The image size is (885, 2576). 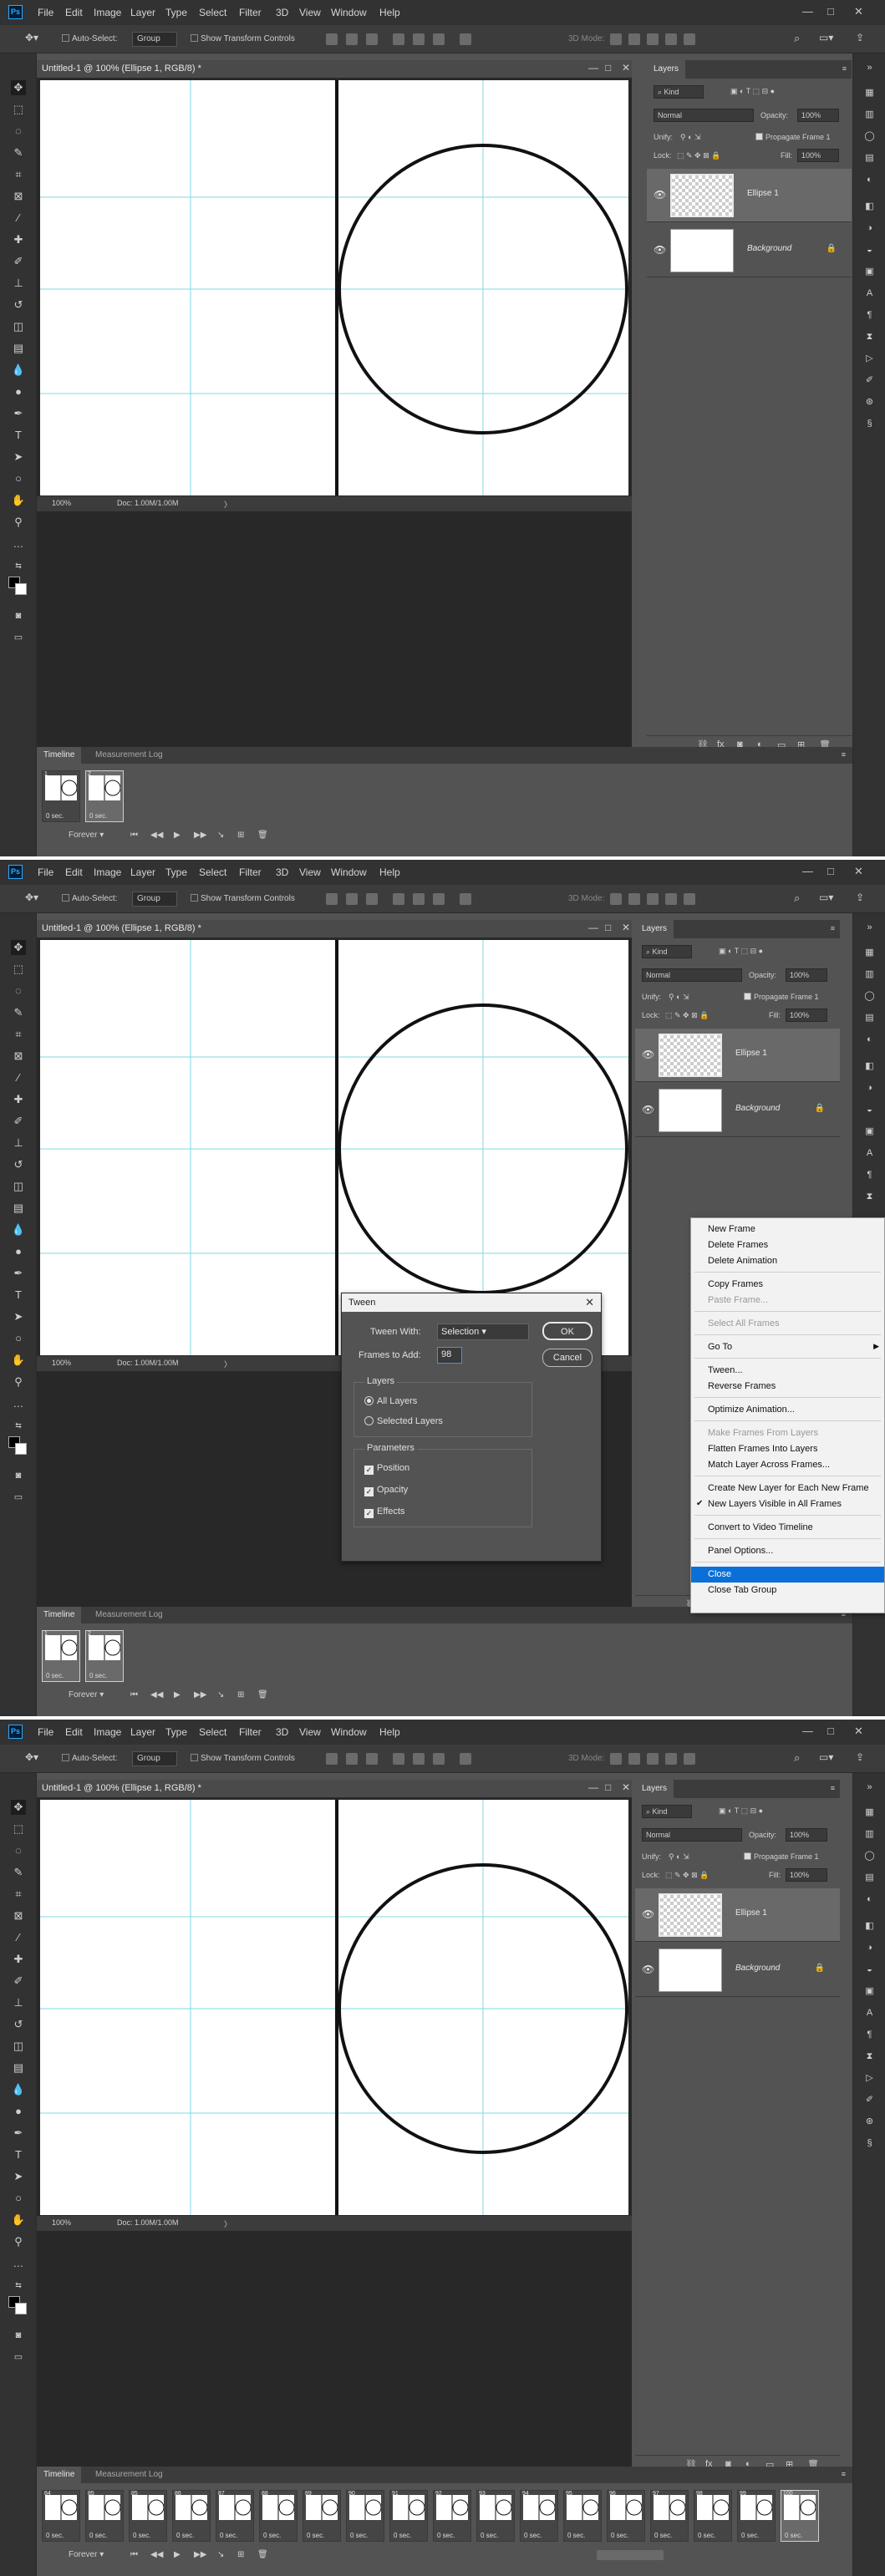 What do you see at coordinates (870, 380) in the screenshot?
I see `brushes-panel-icon: ✐` at bounding box center [870, 380].